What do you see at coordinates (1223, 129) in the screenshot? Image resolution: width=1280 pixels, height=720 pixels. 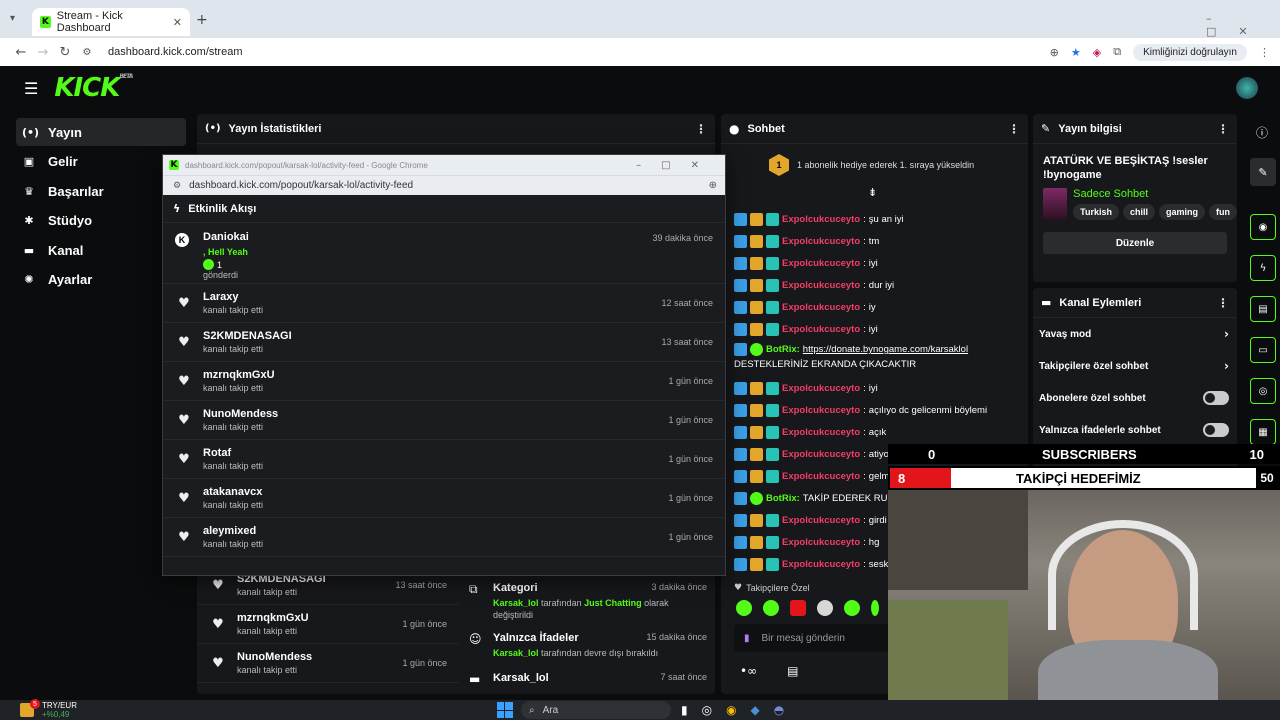 I see `stream-info-menu-icon: ⋮` at bounding box center [1223, 129].